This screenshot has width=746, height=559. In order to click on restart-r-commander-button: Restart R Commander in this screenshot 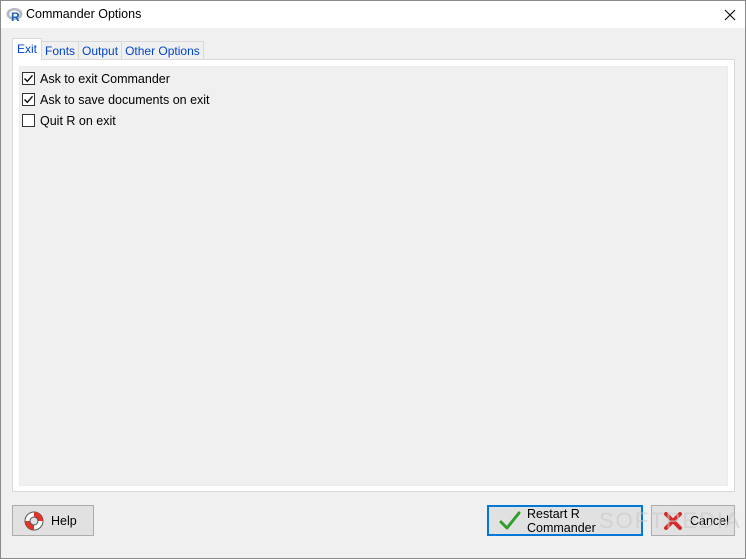, I will do `click(565, 520)`.